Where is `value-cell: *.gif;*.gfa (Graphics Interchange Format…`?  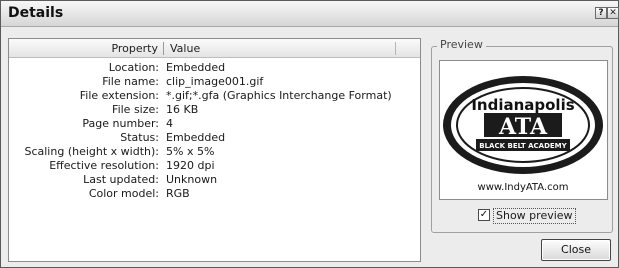
value-cell: *.gif;*.gfa (Graphics Interchange Format… is located at coordinates (279, 95).